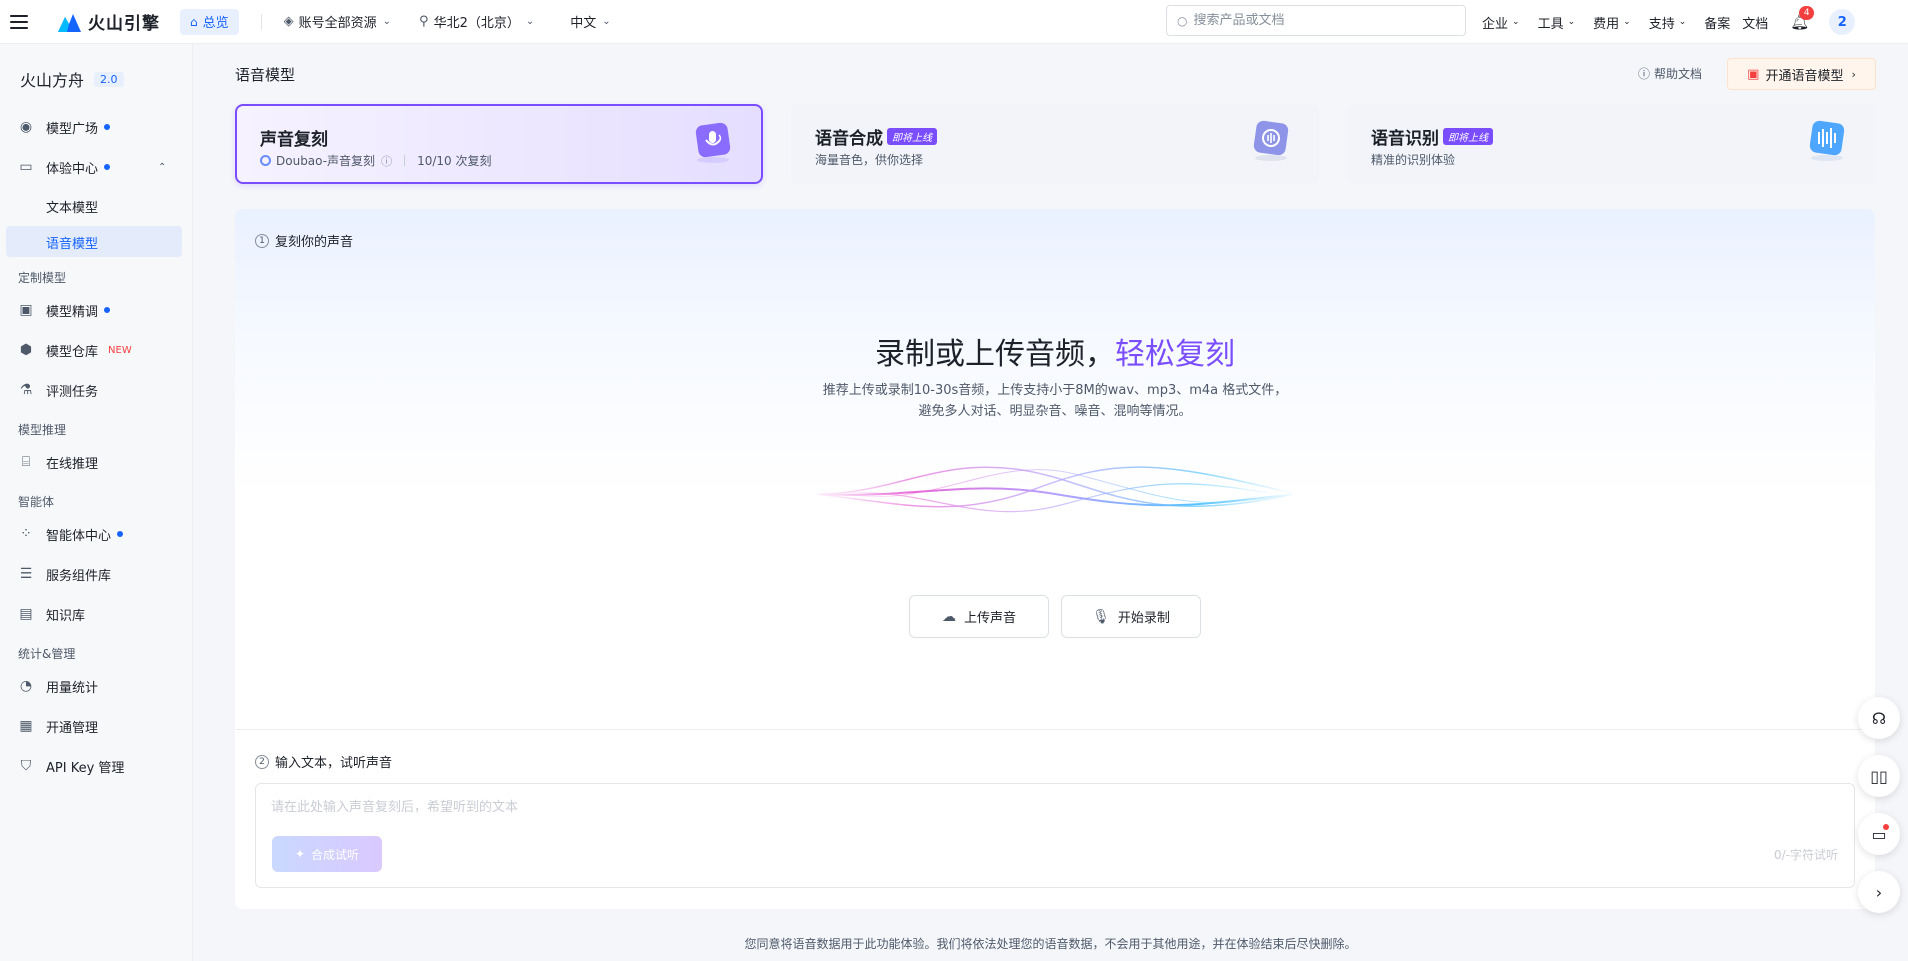 Image resolution: width=1908 pixels, height=961 pixels. Describe the element at coordinates (1055, 835) in the screenshot. I see `text-input-box: ✦ 合成试听 0/-字符试听` at that location.